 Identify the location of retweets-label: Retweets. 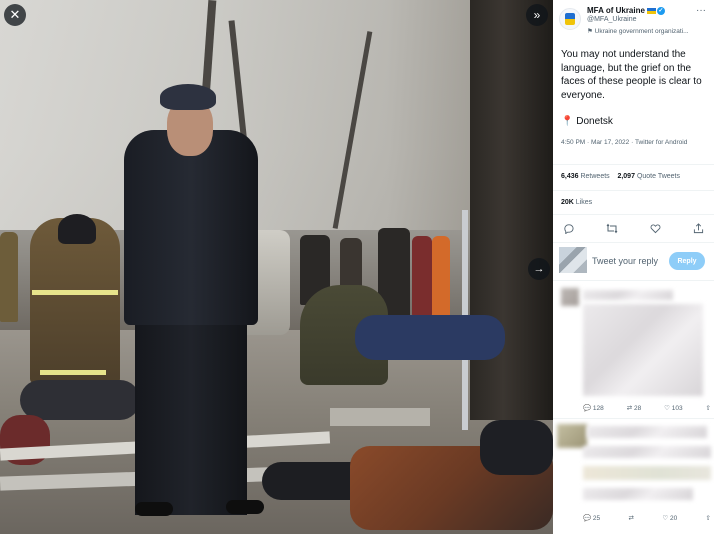
(595, 176).